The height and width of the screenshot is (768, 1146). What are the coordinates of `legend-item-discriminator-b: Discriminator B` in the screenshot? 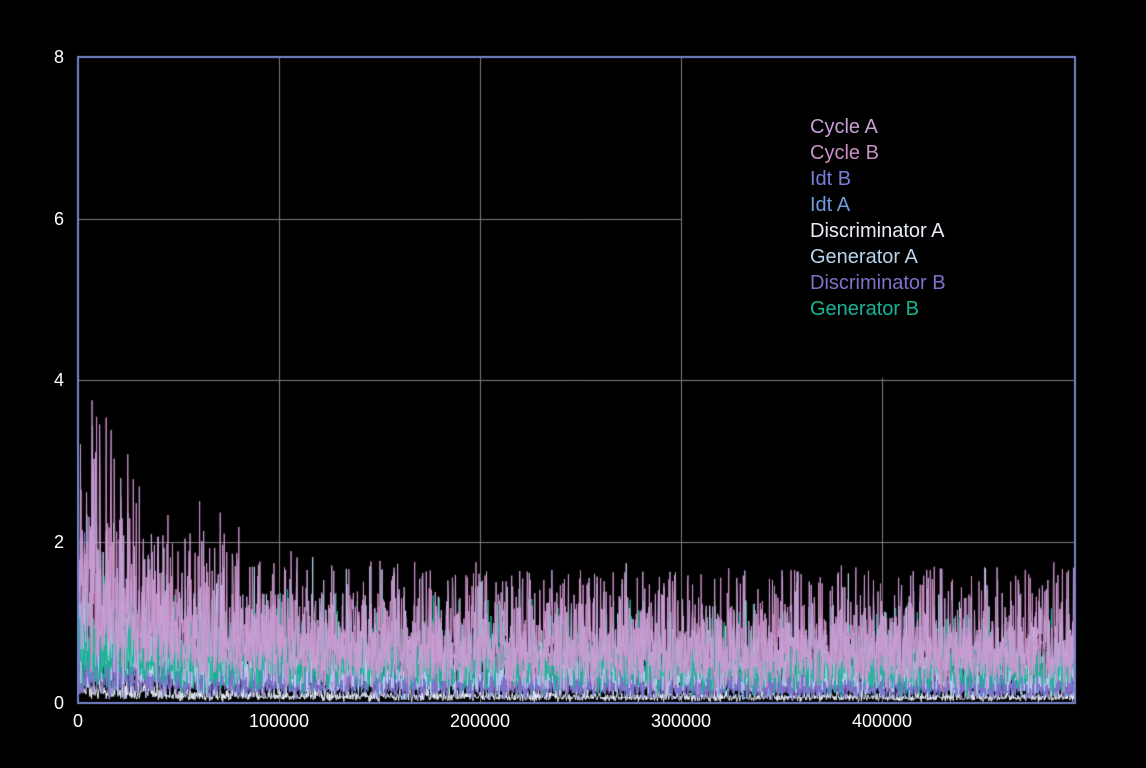 It's located at (878, 283).